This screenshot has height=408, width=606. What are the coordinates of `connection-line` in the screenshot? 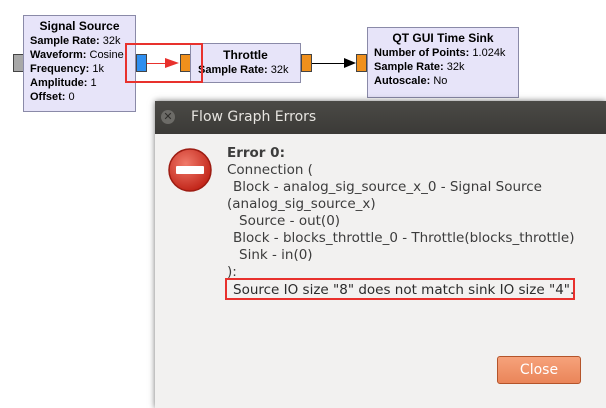 It's located at (329, 63).